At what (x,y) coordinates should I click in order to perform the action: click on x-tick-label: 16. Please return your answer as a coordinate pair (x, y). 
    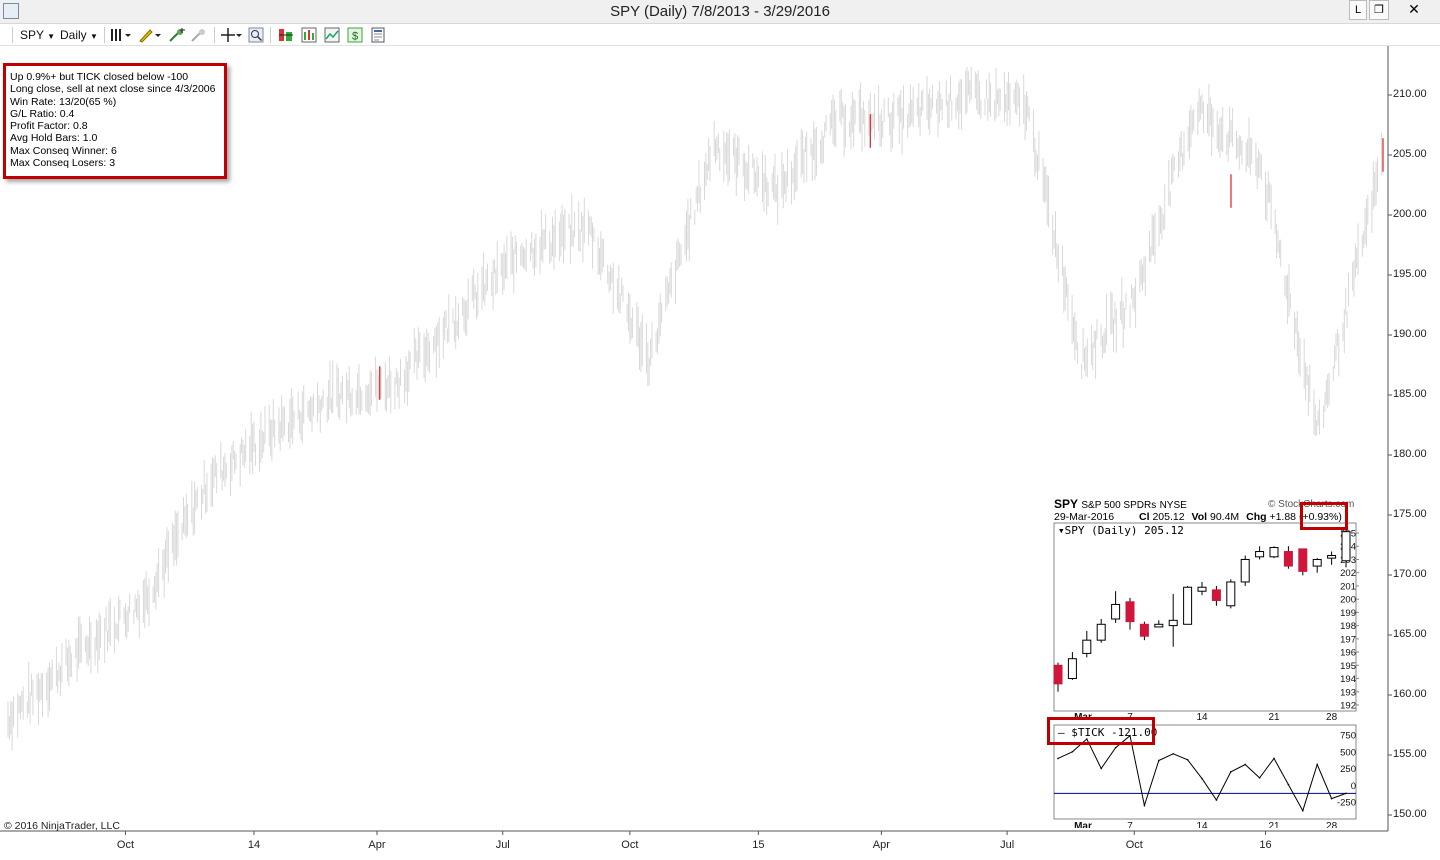
    Looking at the image, I should click on (1265, 845).